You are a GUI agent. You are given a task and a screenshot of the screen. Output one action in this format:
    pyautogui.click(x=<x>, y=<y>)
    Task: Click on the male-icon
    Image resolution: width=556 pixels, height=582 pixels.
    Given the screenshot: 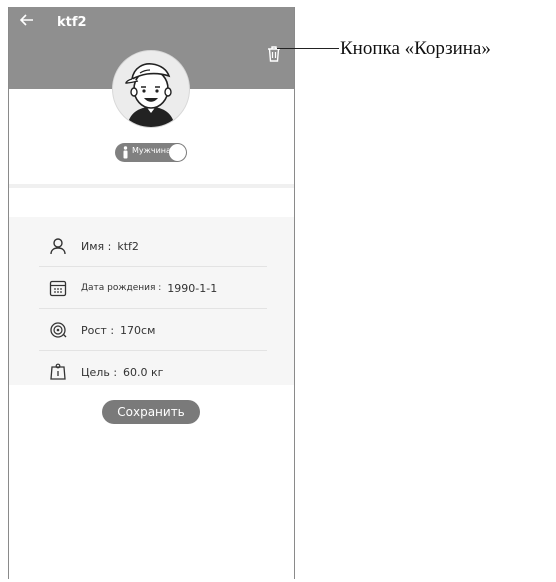 What is the action you would take?
    pyautogui.click(x=125, y=152)
    